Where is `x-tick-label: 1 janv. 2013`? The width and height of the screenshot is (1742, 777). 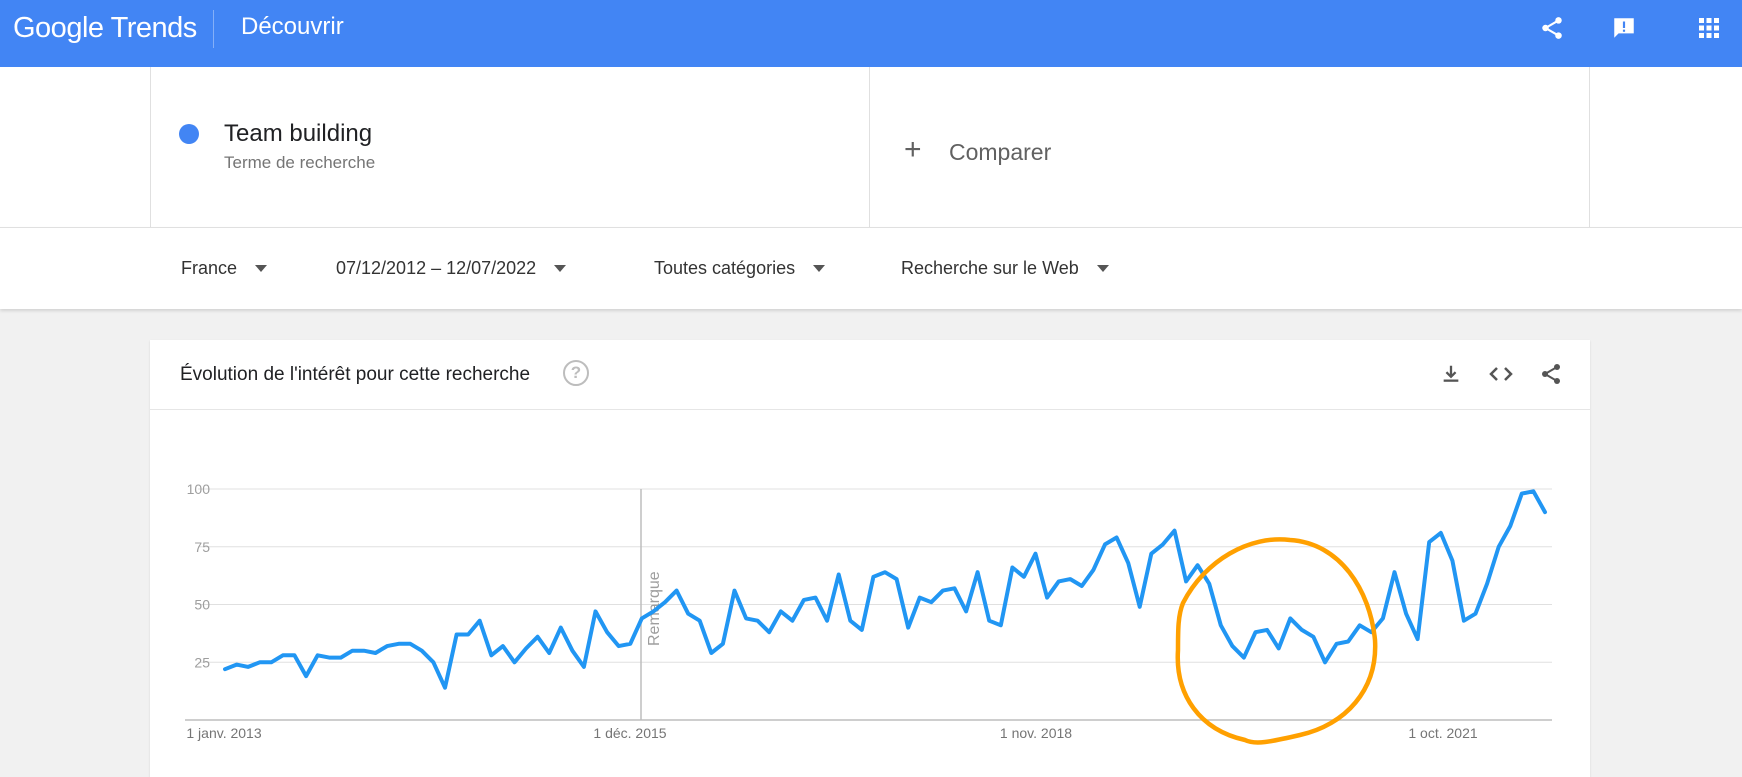
x-tick-label: 1 janv. 2013 is located at coordinates (223, 733).